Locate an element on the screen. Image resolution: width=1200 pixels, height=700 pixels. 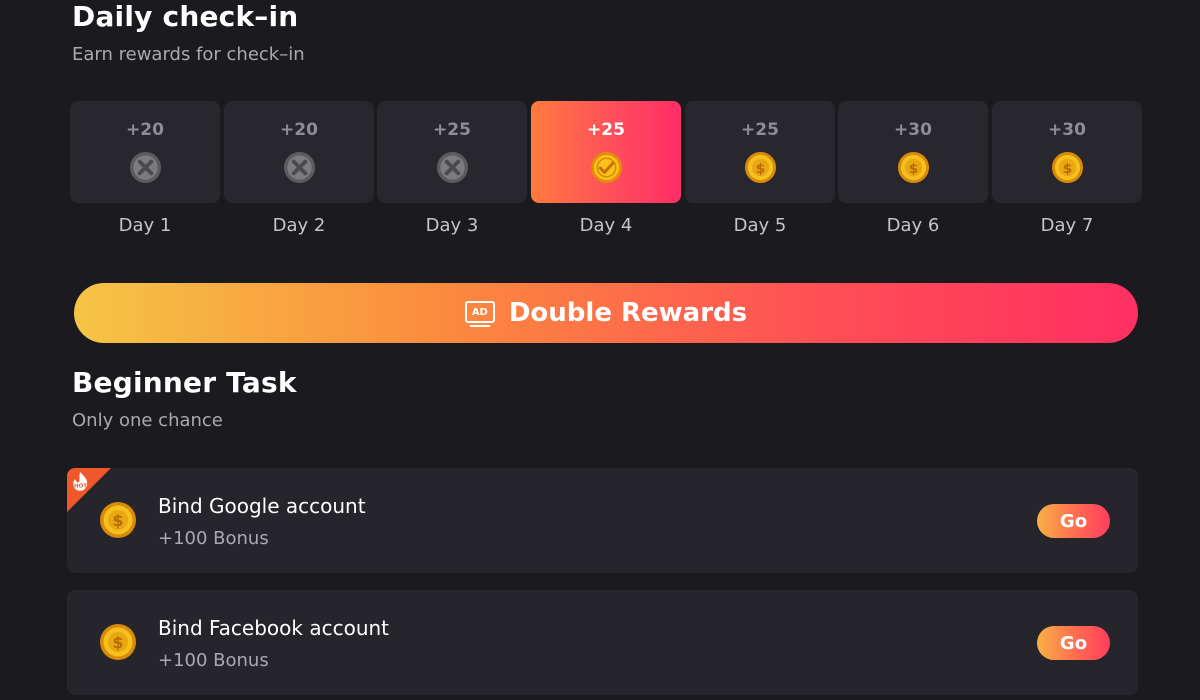
task-title: Bind Google account is located at coordinates (262, 506).